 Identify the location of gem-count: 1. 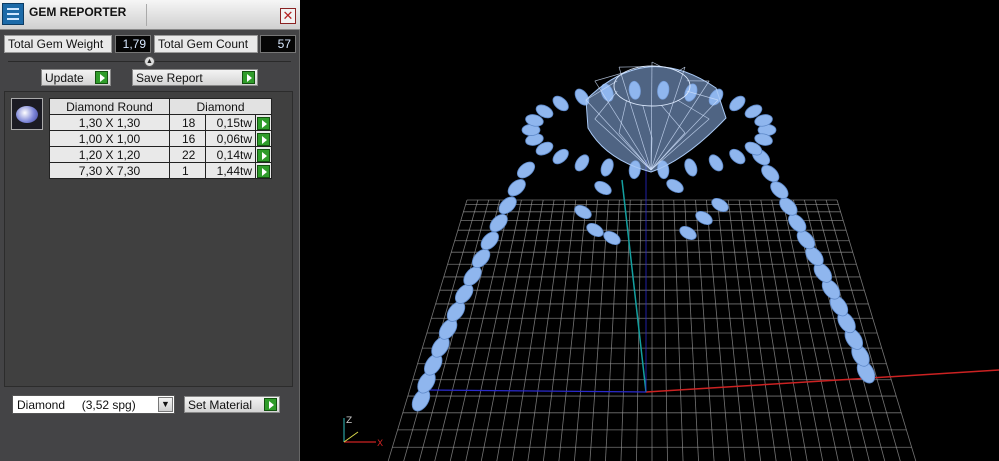
(187, 170).